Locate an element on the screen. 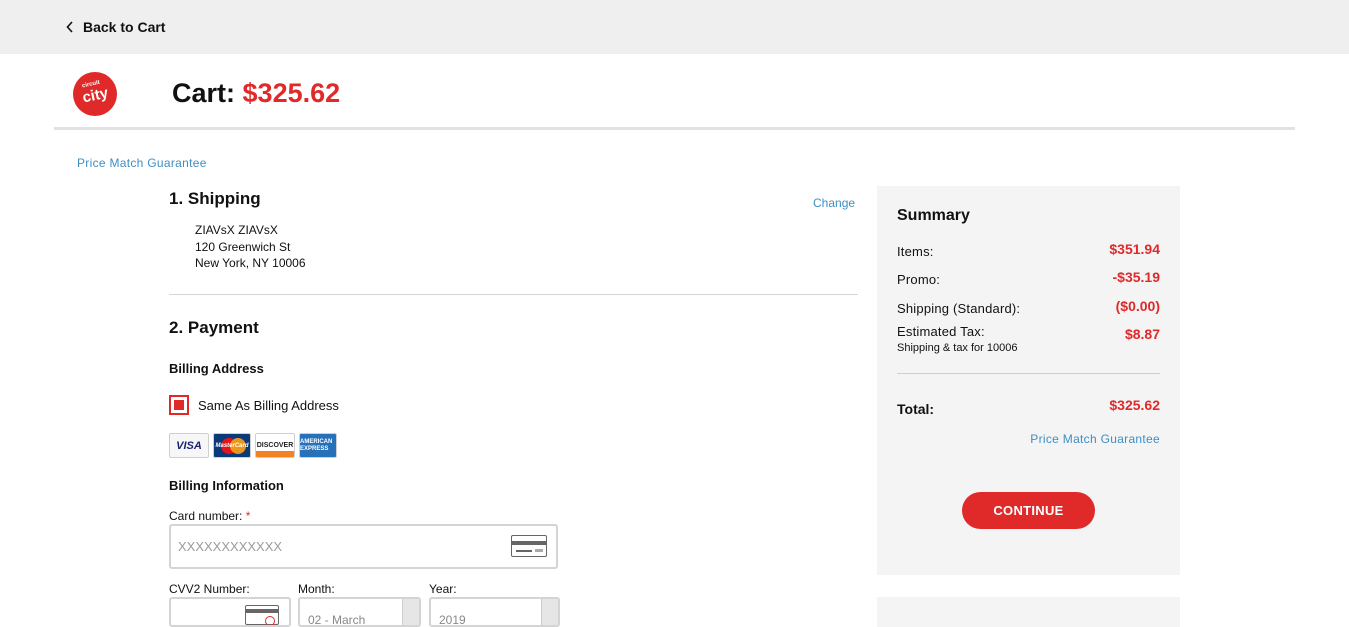 The height and width of the screenshot is (627, 1349). total-label: Total: is located at coordinates (916, 409).